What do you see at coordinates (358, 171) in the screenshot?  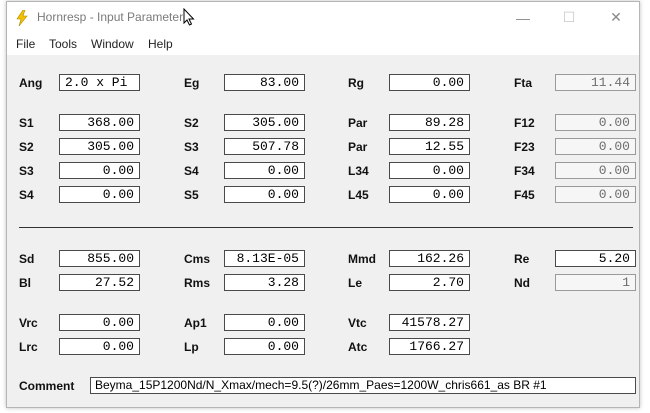 I see `label-l34: L34` at bounding box center [358, 171].